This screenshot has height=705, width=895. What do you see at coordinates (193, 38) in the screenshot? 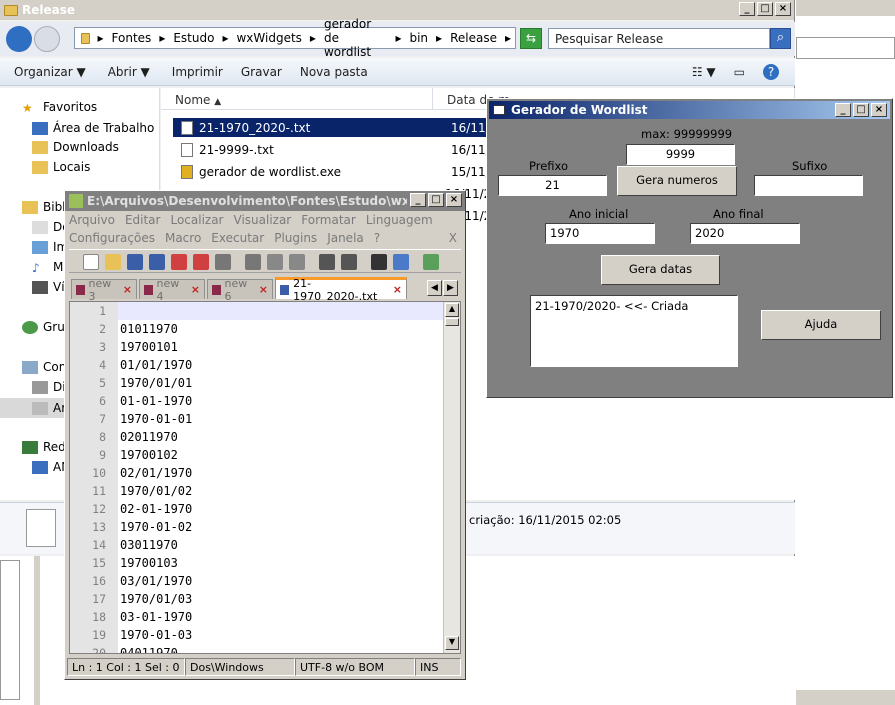
I see `breadcrumb-item: Estudo` at bounding box center [193, 38].